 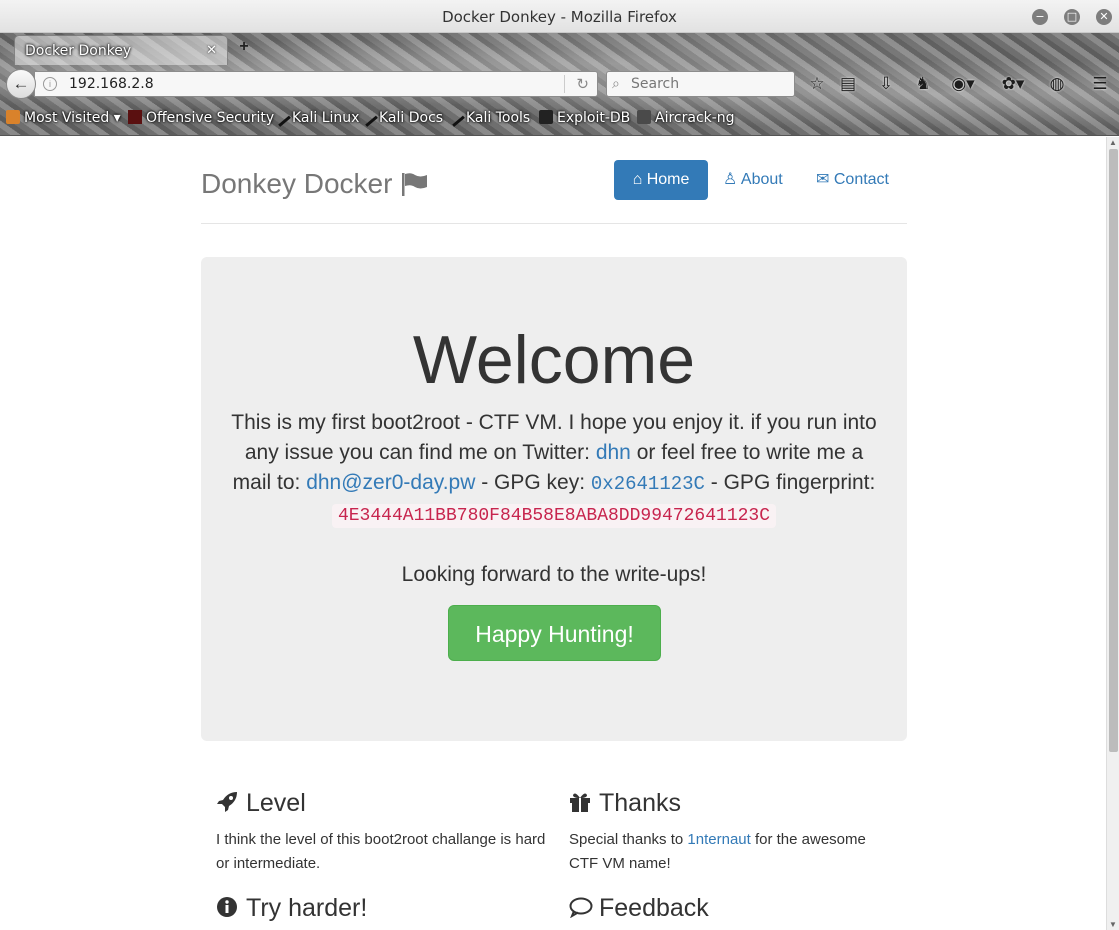 I want to click on bookmark-offensive-security: Offensive Security, so click(x=201, y=118).